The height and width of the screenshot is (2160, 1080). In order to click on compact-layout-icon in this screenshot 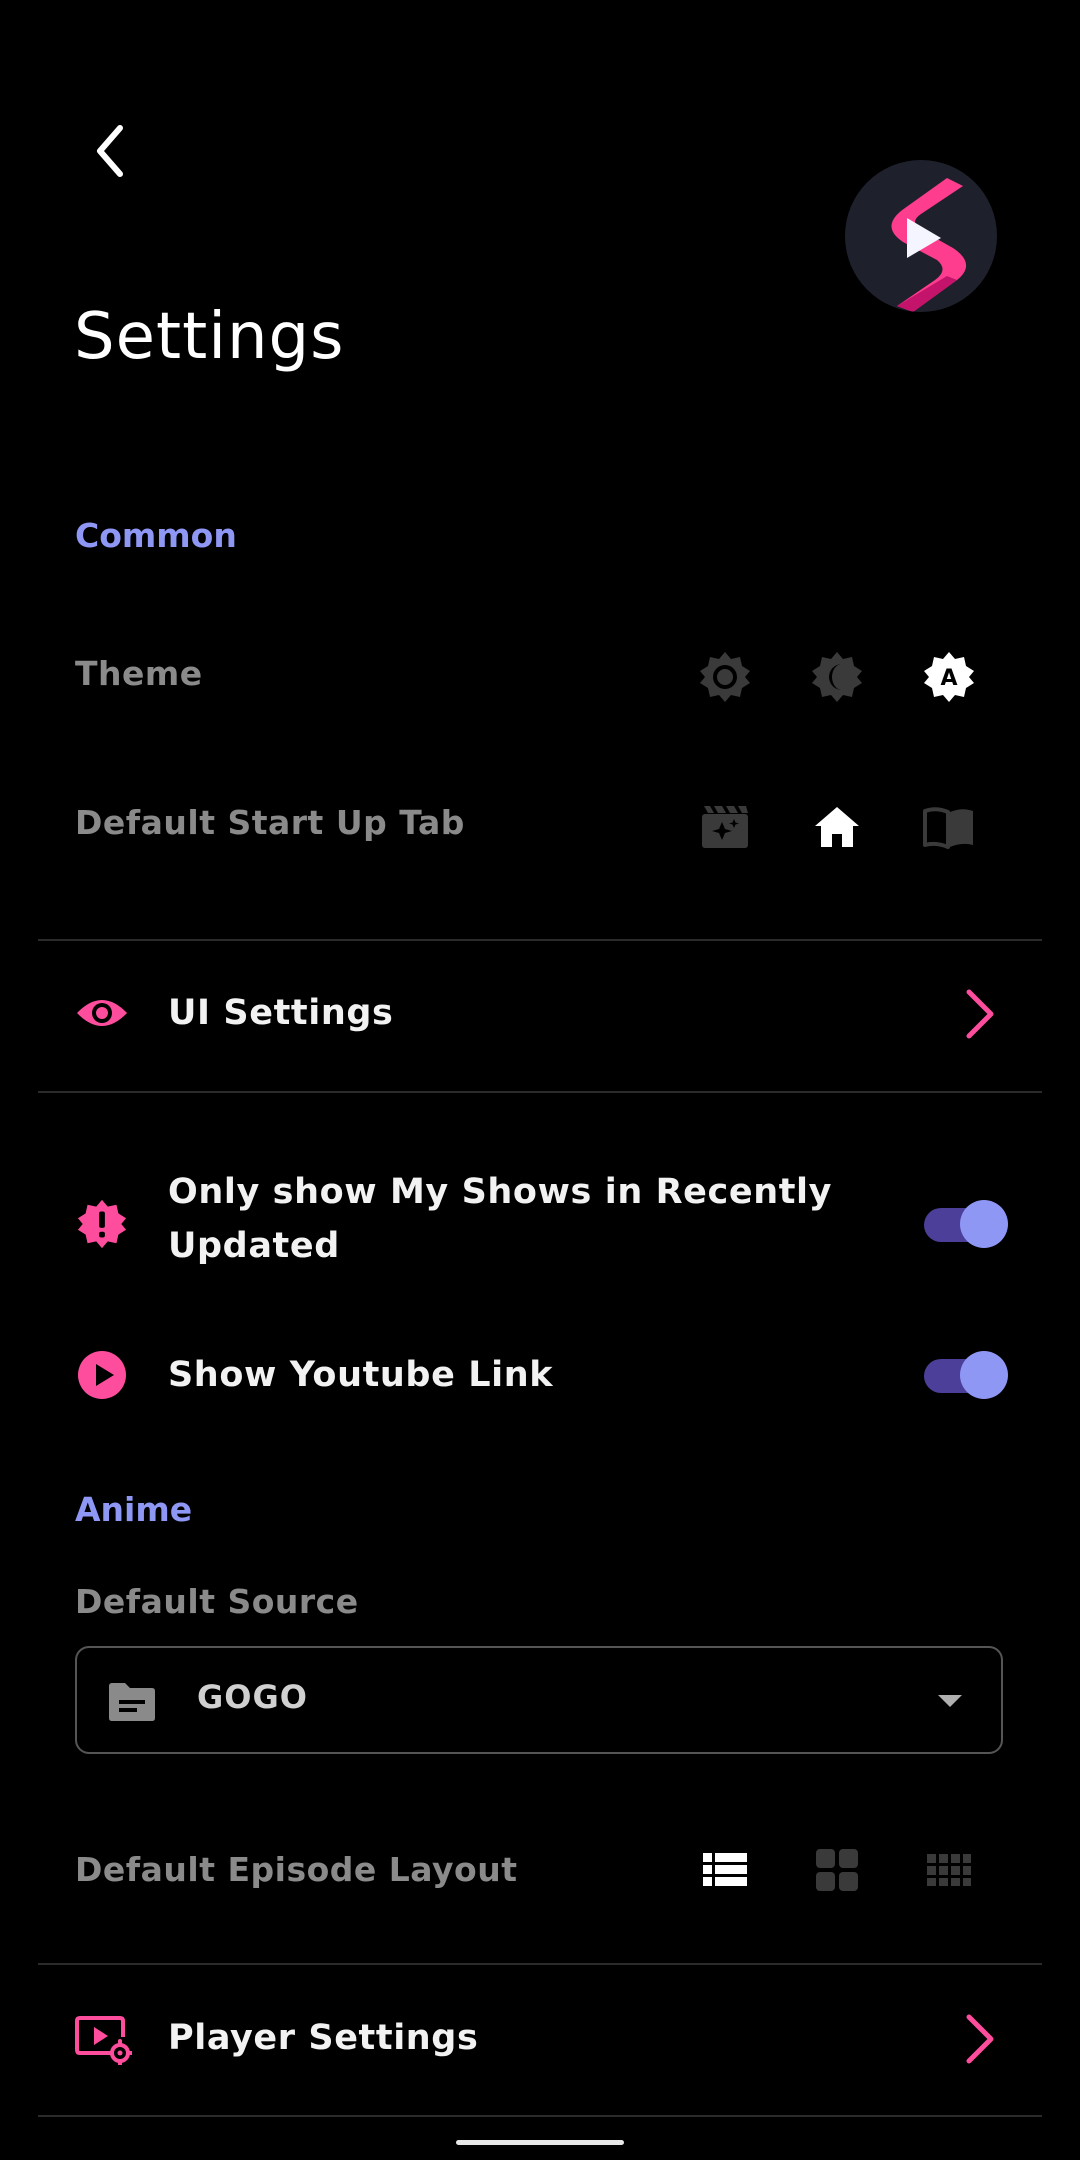, I will do `click(949, 1870)`.